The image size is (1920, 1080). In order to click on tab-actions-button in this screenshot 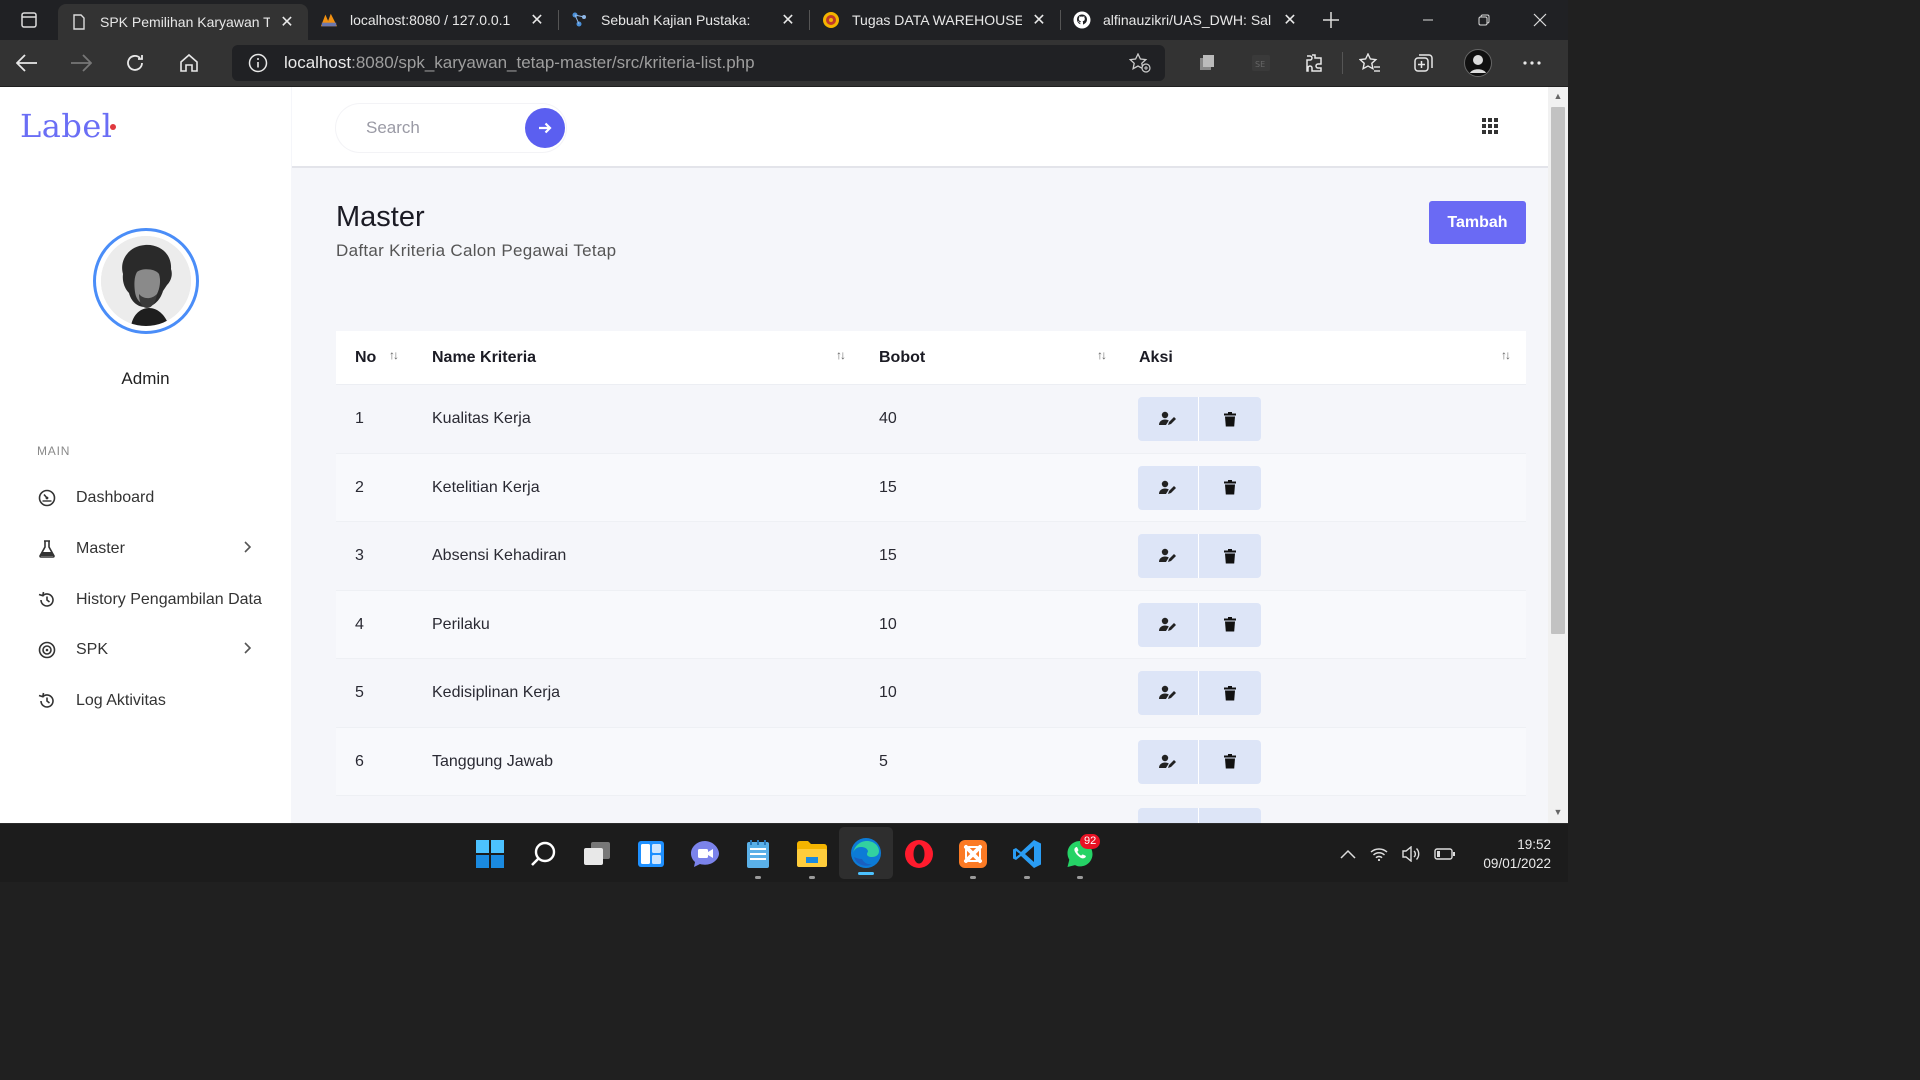, I will do `click(29, 20)`.